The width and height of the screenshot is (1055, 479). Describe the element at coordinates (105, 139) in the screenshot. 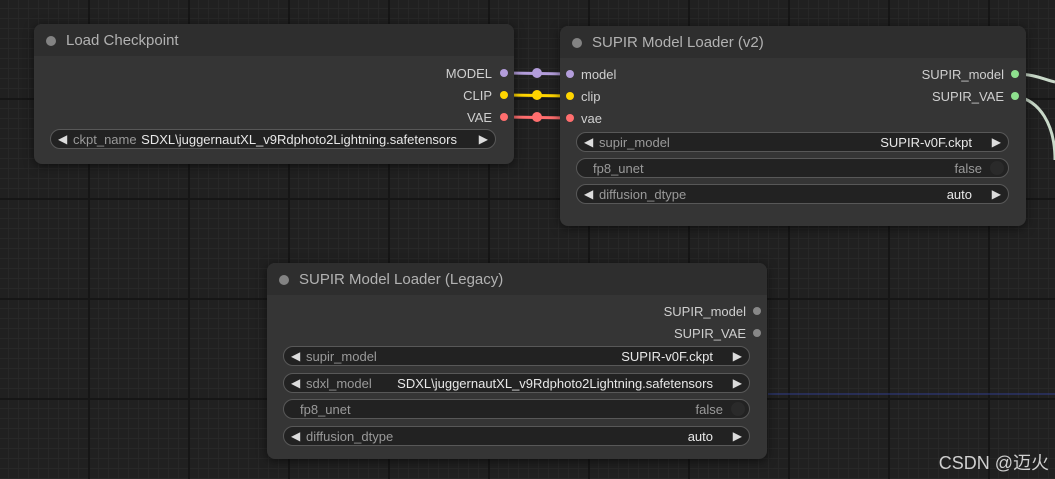

I see `widget-name: ckpt_name` at that location.